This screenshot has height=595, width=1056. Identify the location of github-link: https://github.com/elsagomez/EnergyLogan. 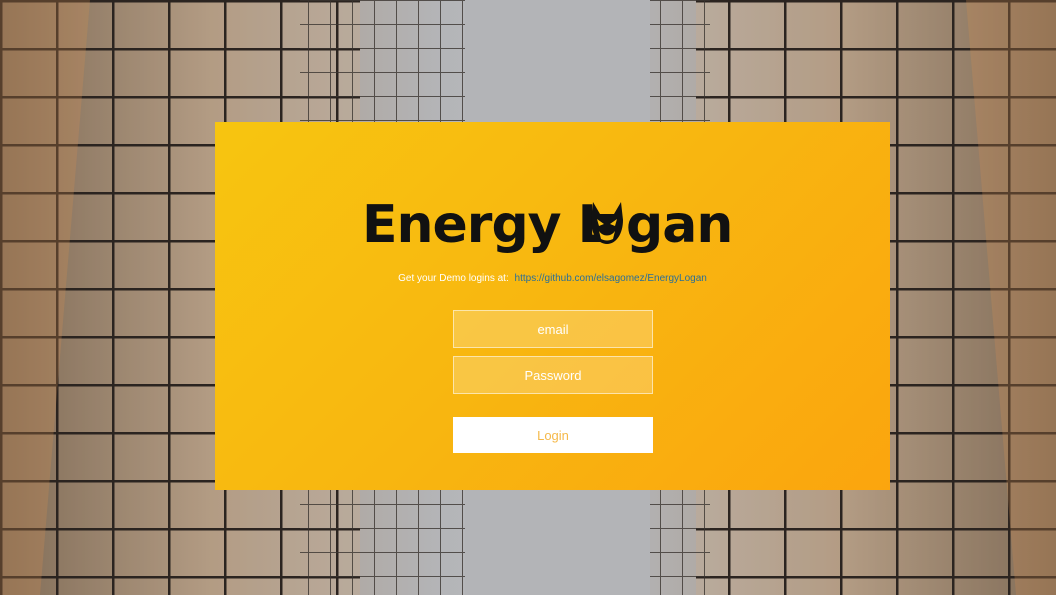
(611, 278).